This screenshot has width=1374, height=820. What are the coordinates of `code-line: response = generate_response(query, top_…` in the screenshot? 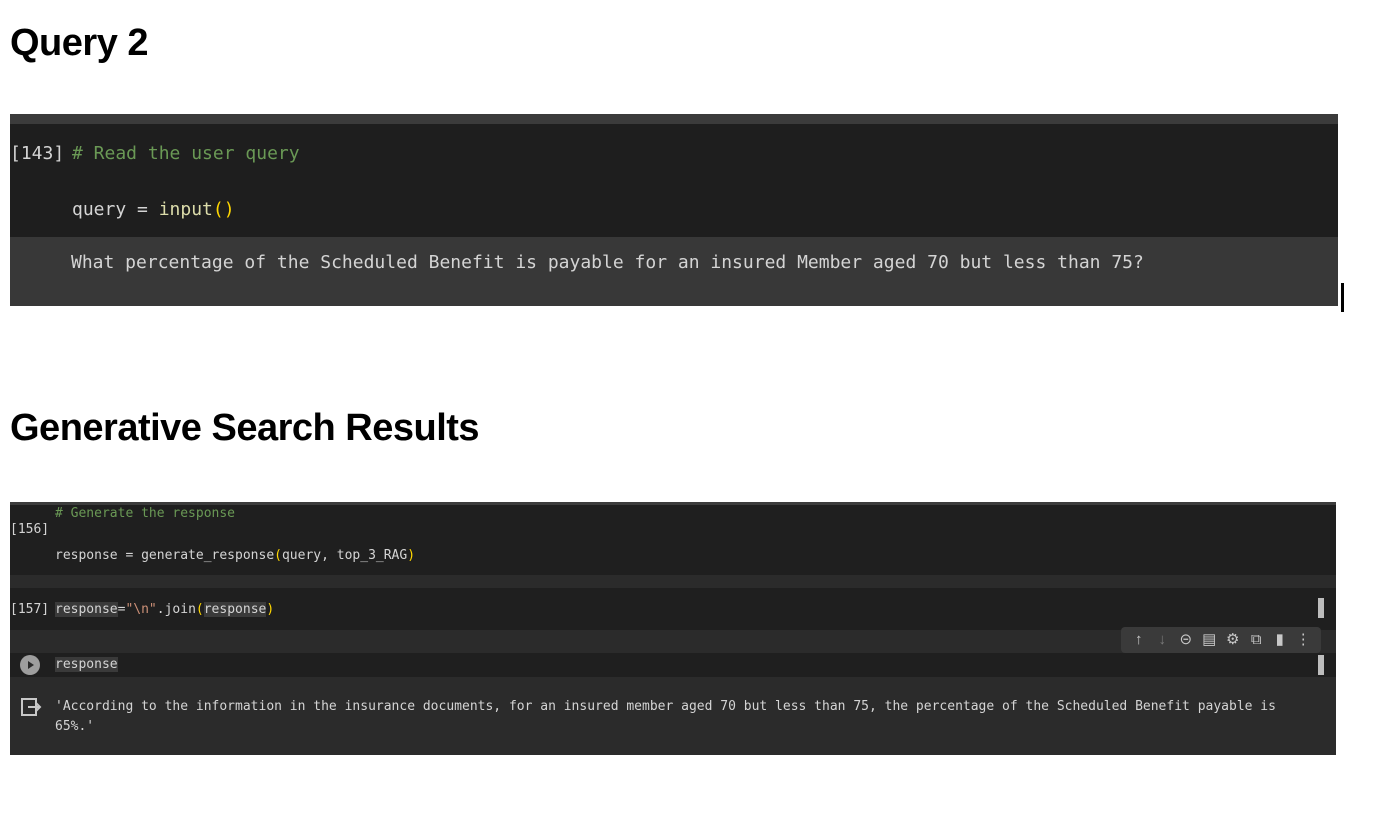 It's located at (235, 555).